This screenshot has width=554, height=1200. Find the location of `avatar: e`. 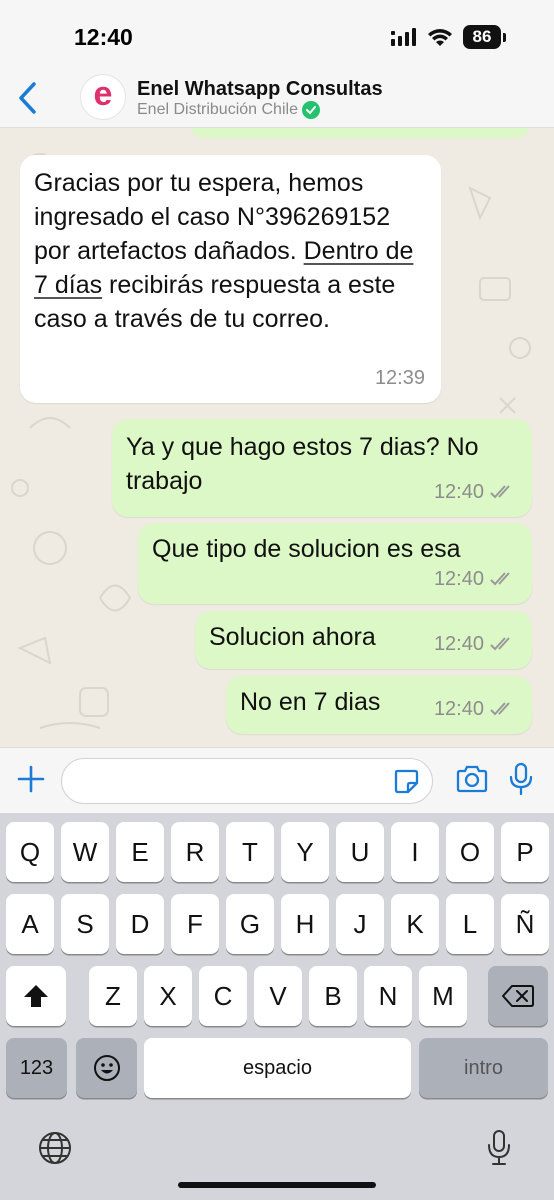

avatar: e is located at coordinates (103, 97).